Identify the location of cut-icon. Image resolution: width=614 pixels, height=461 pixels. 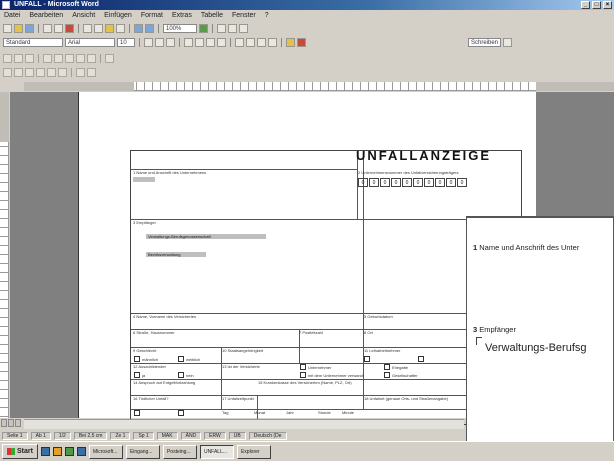
(87, 28).